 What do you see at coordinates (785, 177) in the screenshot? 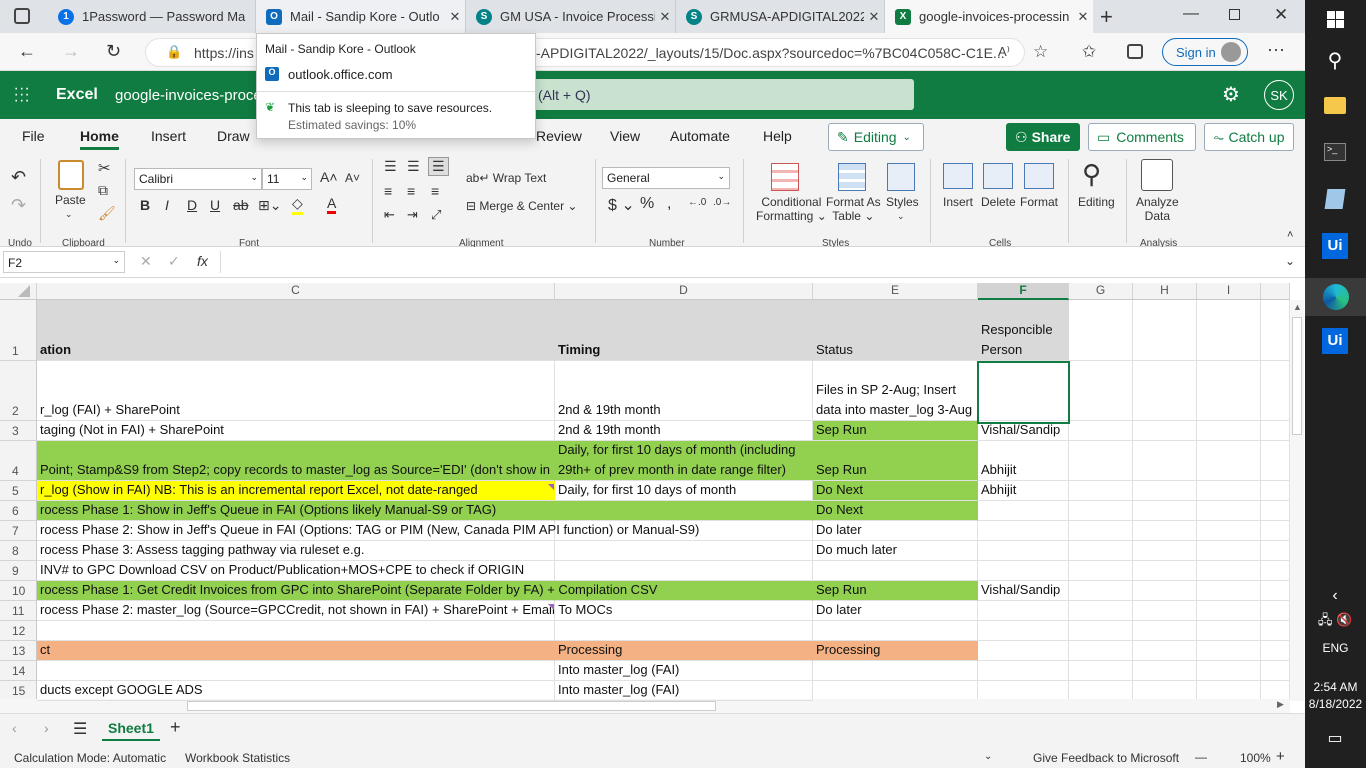
I see `conditional-formatting-icon` at bounding box center [785, 177].